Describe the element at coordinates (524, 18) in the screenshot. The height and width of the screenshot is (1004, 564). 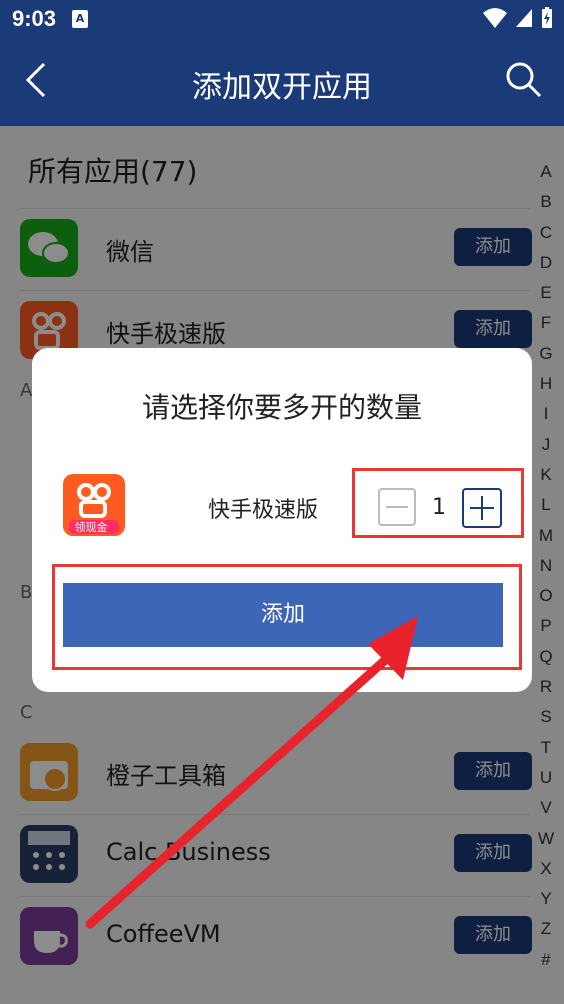
I see `signal-icon` at that location.